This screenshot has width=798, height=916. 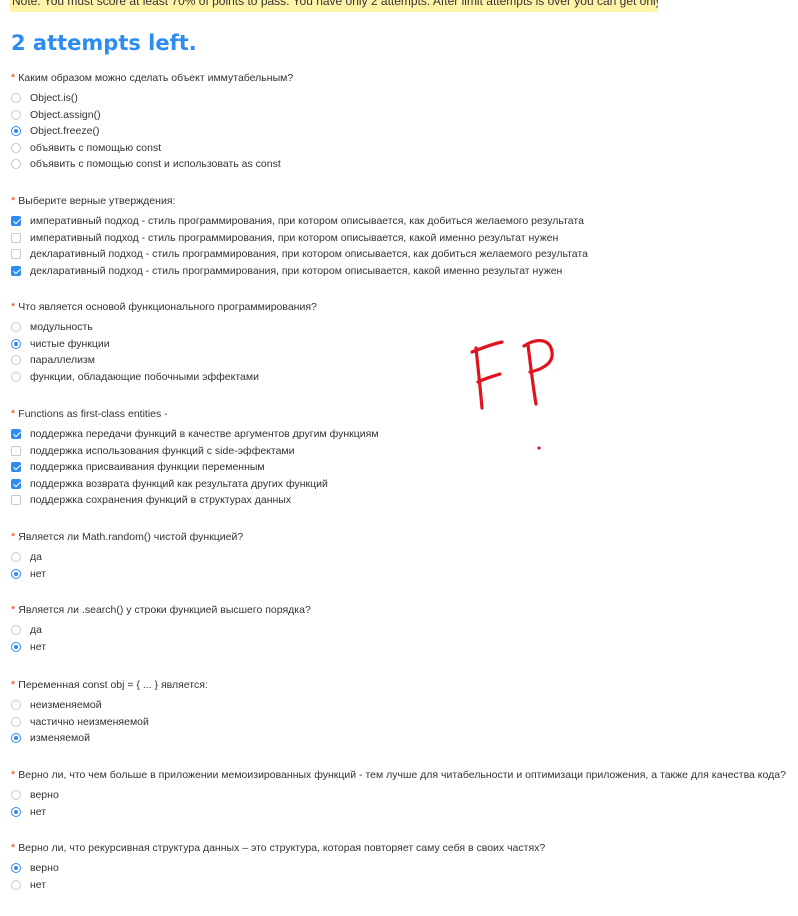 I want to click on radio-option: изменяемой, so click(x=401, y=738).